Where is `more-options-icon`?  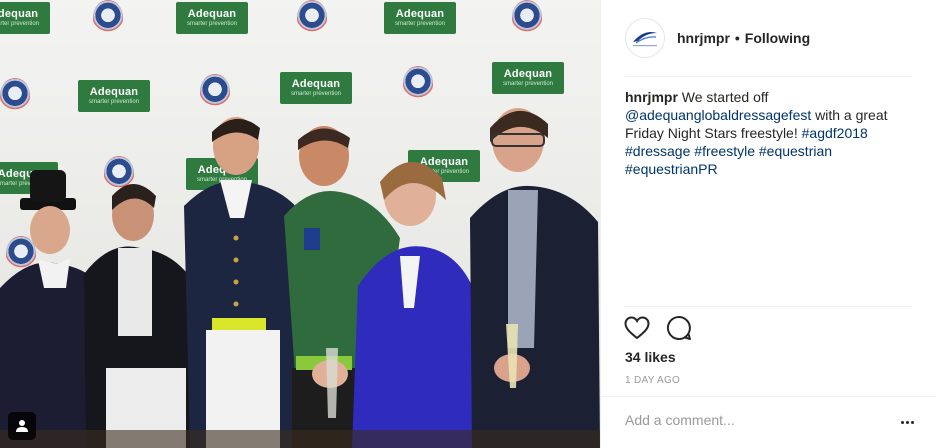
more-options-icon is located at coordinates (907, 422).